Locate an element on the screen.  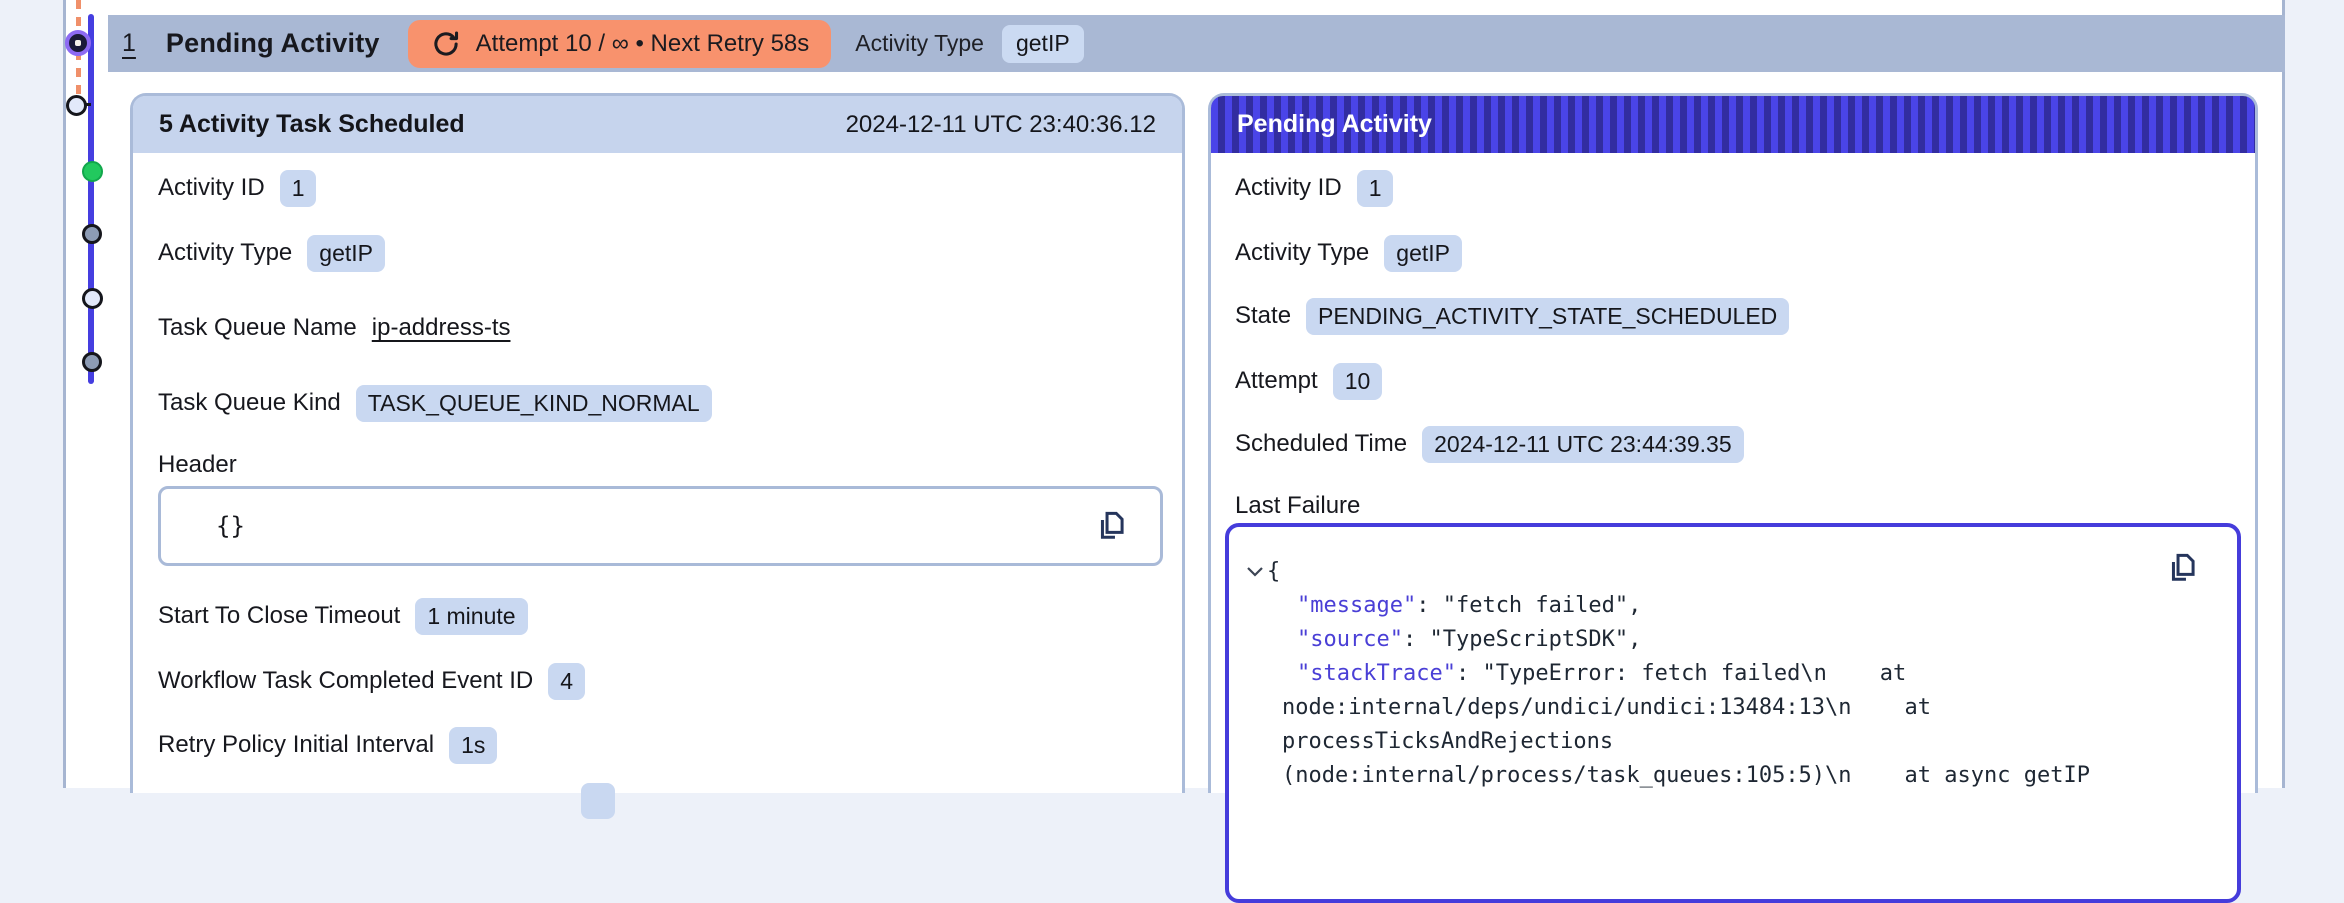
field-label: Scheduled Time is located at coordinates (1321, 443).